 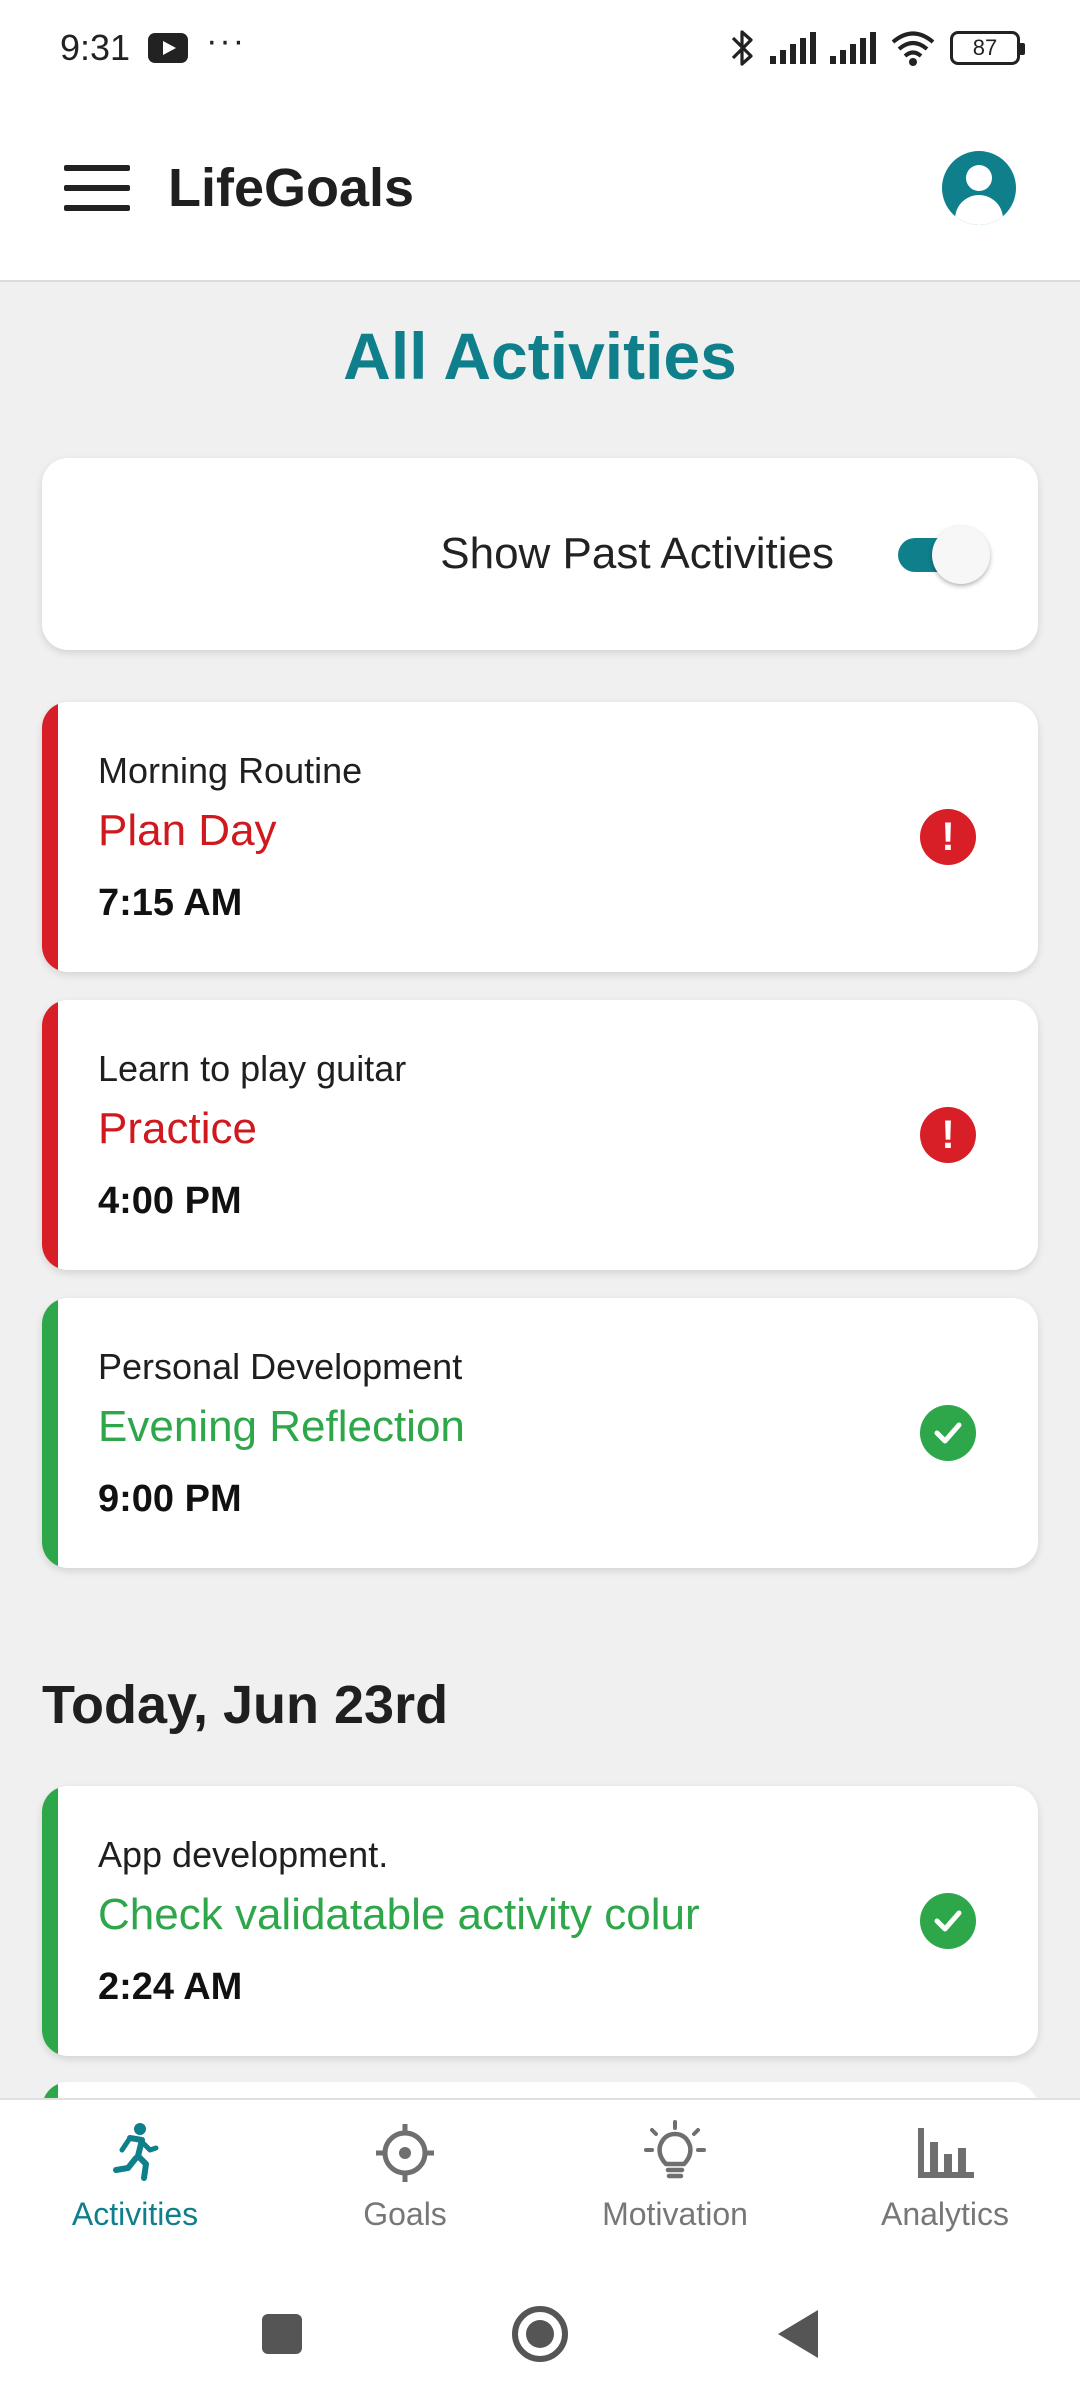 What do you see at coordinates (135, 2214) in the screenshot?
I see `nav-label: Activities` at bounding box center [135, 2214].